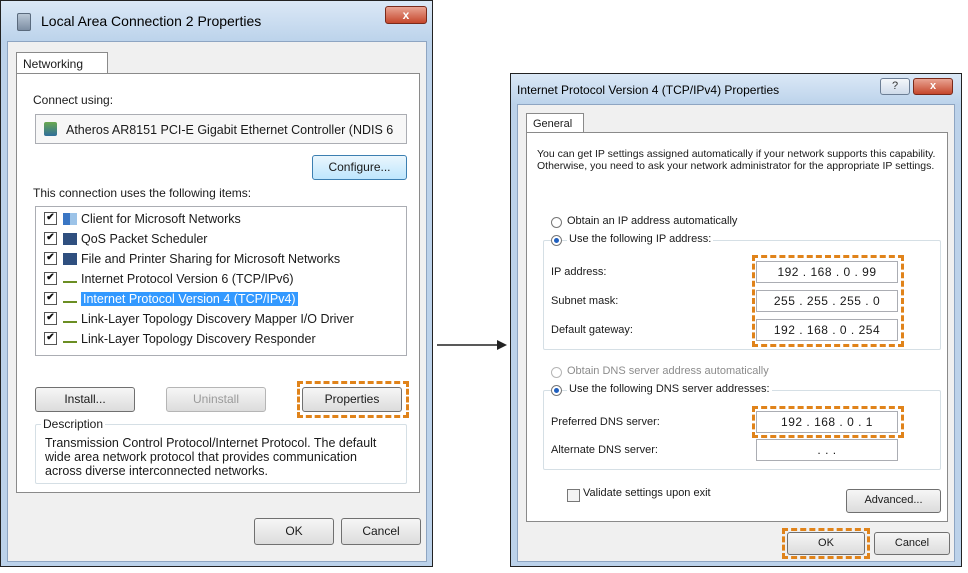 Image resolution: width=968 pixels, height=573 pixels. Describe the element at coordinates (50, 239) in the screenshot. I see `checkbox-qos-scheduler: ✔` at that location.